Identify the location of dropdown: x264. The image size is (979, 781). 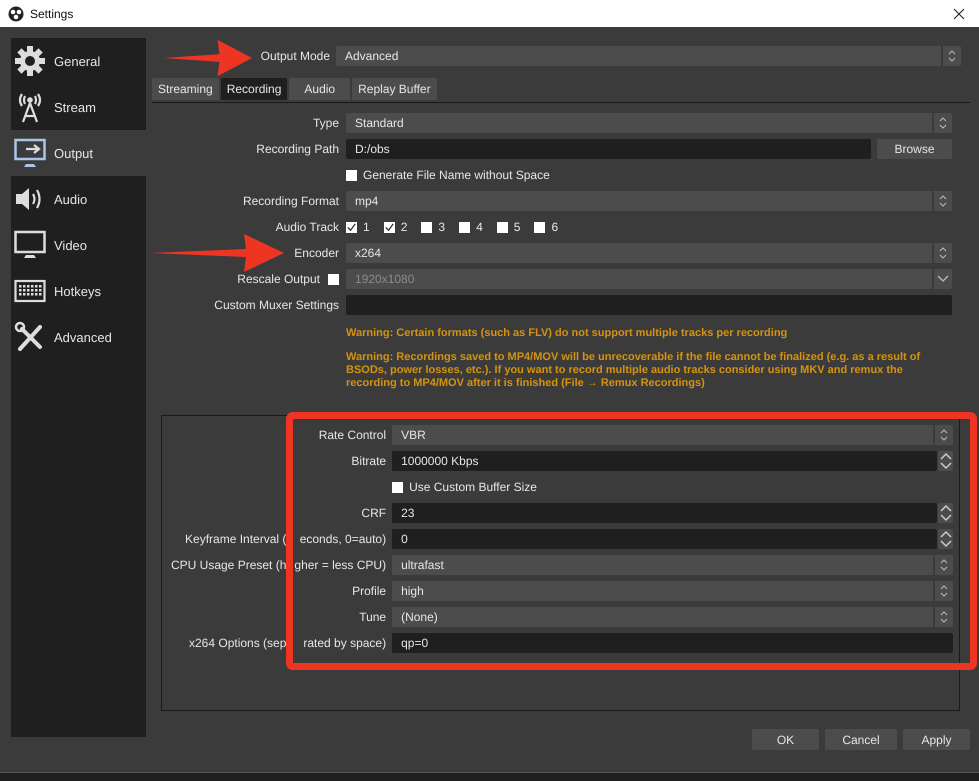
(649, 253).